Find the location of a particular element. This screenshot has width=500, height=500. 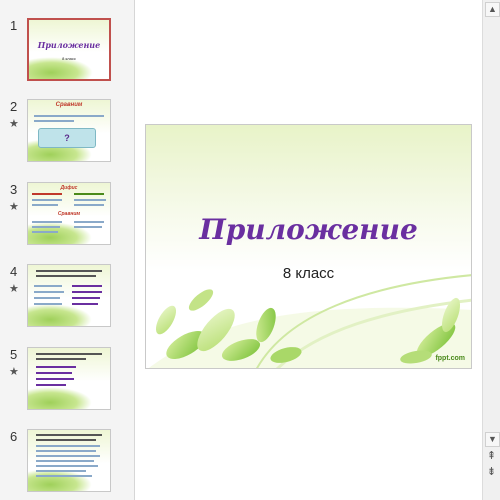

slide-number: 1 is located at coordinates (14, 25).